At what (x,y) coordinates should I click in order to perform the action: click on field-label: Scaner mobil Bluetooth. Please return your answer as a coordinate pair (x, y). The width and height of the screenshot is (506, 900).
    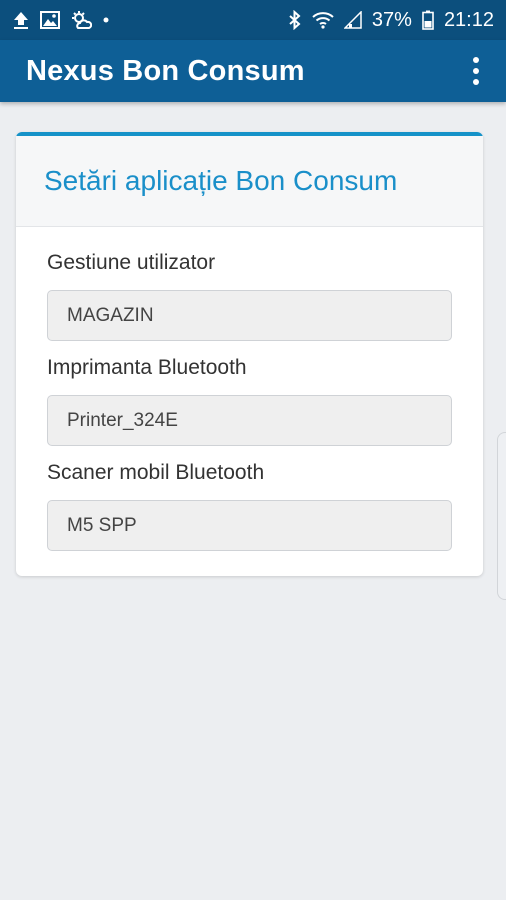
    Looking at the image, I should click on (156, 472).